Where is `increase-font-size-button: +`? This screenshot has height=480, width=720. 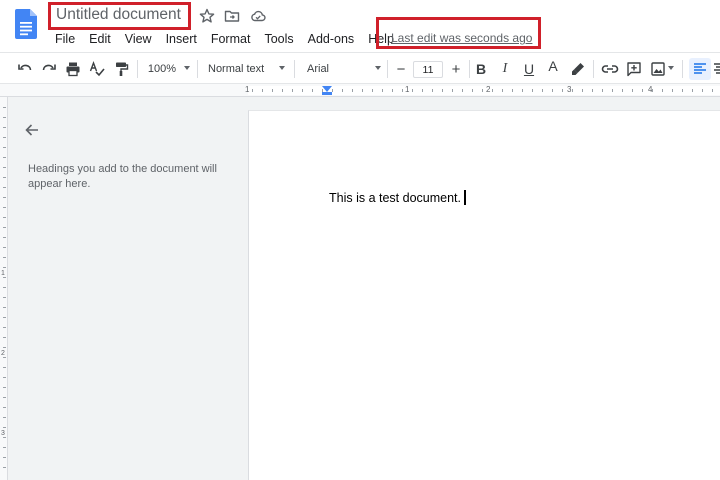
increase-font-size-button: + is located at coordinates (456, 69).